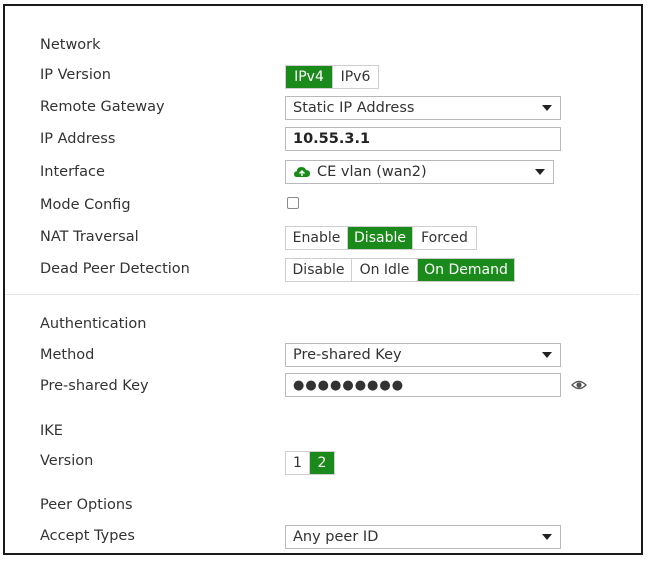 This screenshot has height=563, width=650. What do you see at coordinates (336, 537) in the screenshot?
I see `accept-types-value: Any peer ID` at bounding box center [336, 537].